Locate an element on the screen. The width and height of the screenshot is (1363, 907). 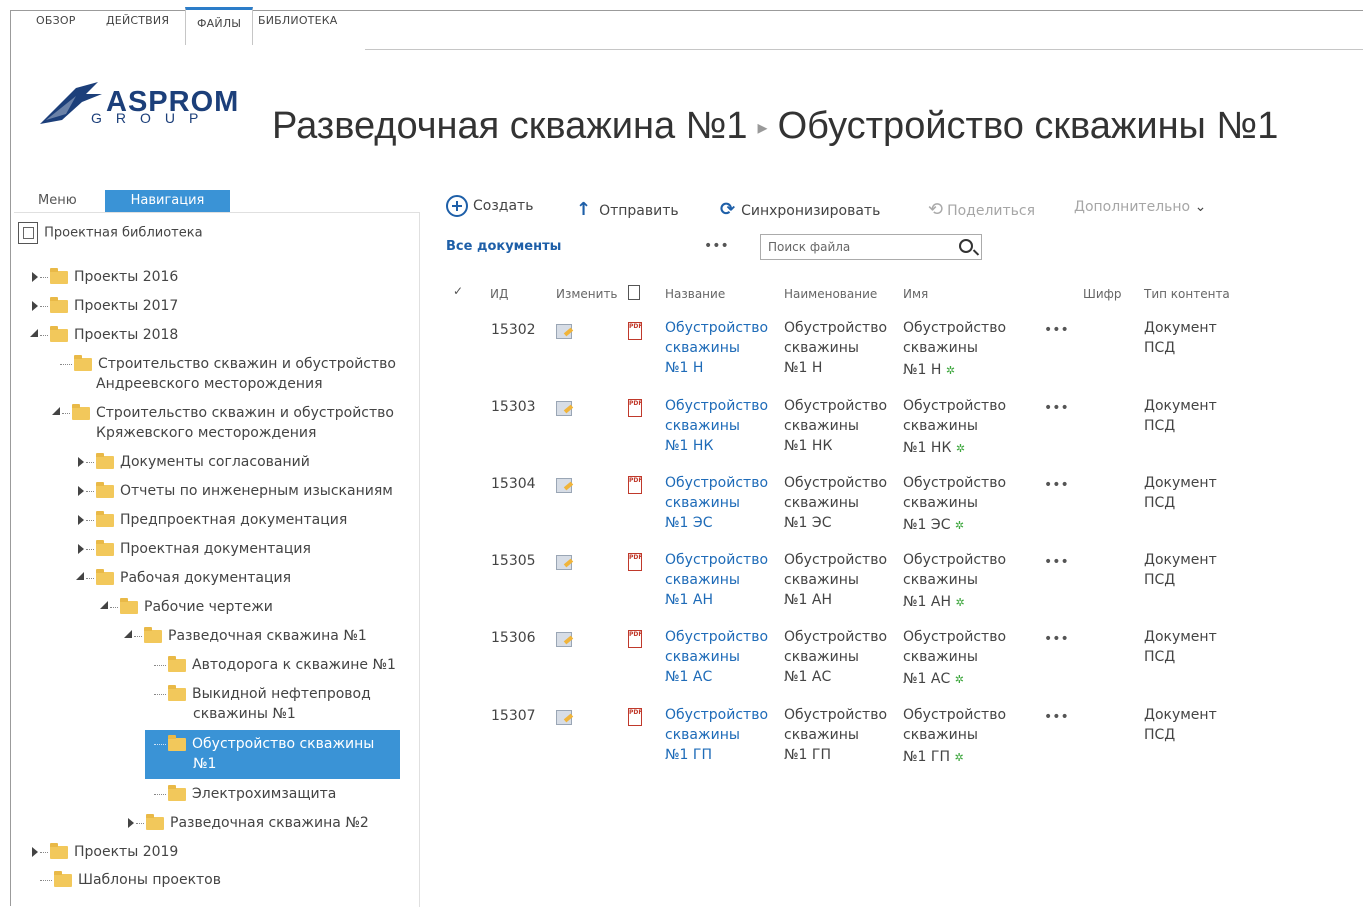
tab-overview: ОБЗОР is located at coordinates (56, 20).